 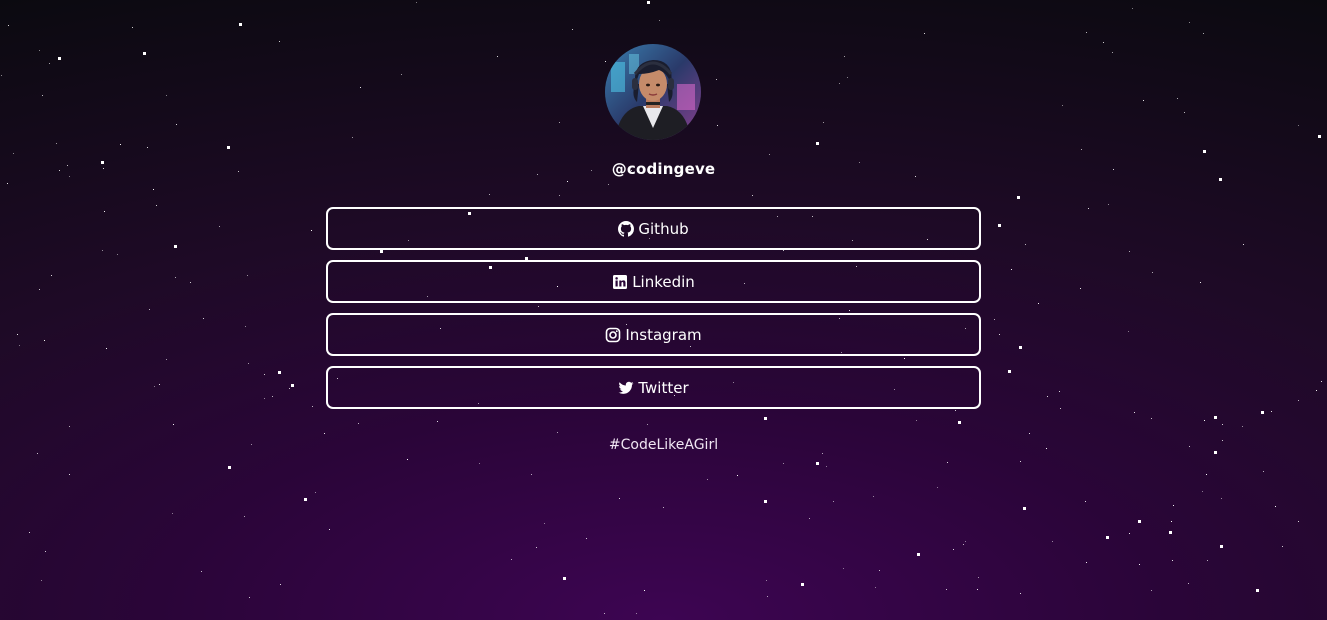 What do you see at coordinates (620, 282) in the screenshot?
I see `linkedin-icon` at bounding box center [620, 282].